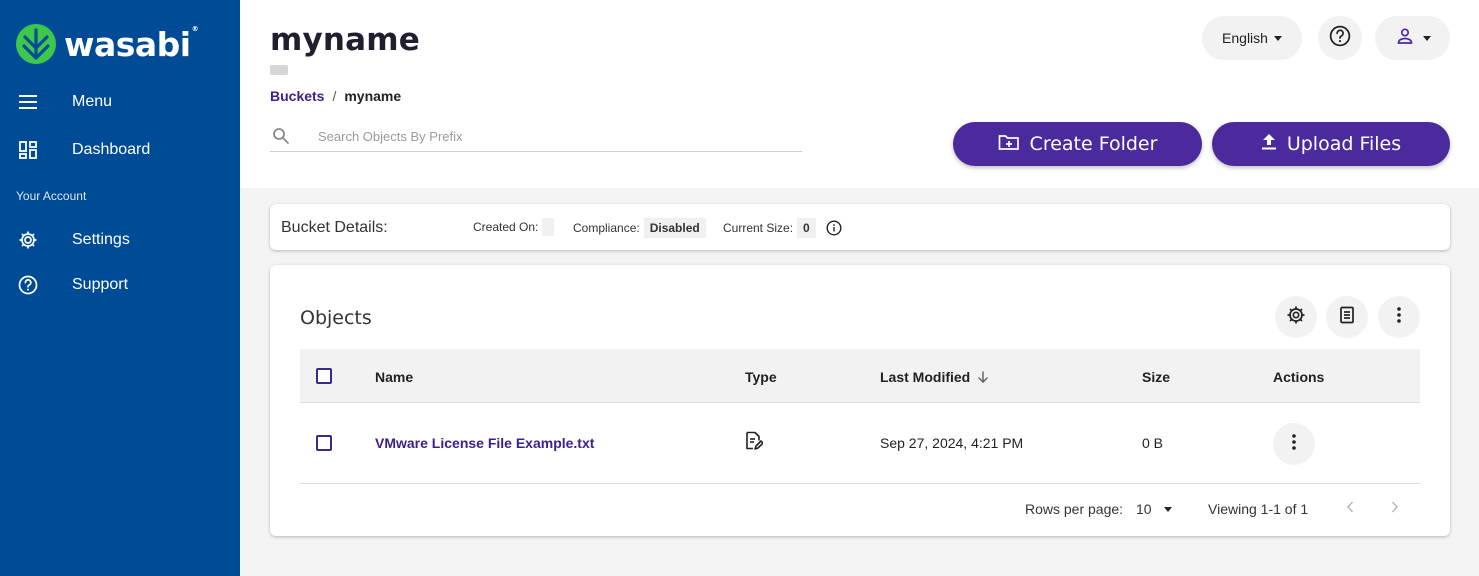 The image size is (1479, 576). Describe the element at coordinates (324, 376) in the screenshot. I see `select-all-checkbox` at that location.